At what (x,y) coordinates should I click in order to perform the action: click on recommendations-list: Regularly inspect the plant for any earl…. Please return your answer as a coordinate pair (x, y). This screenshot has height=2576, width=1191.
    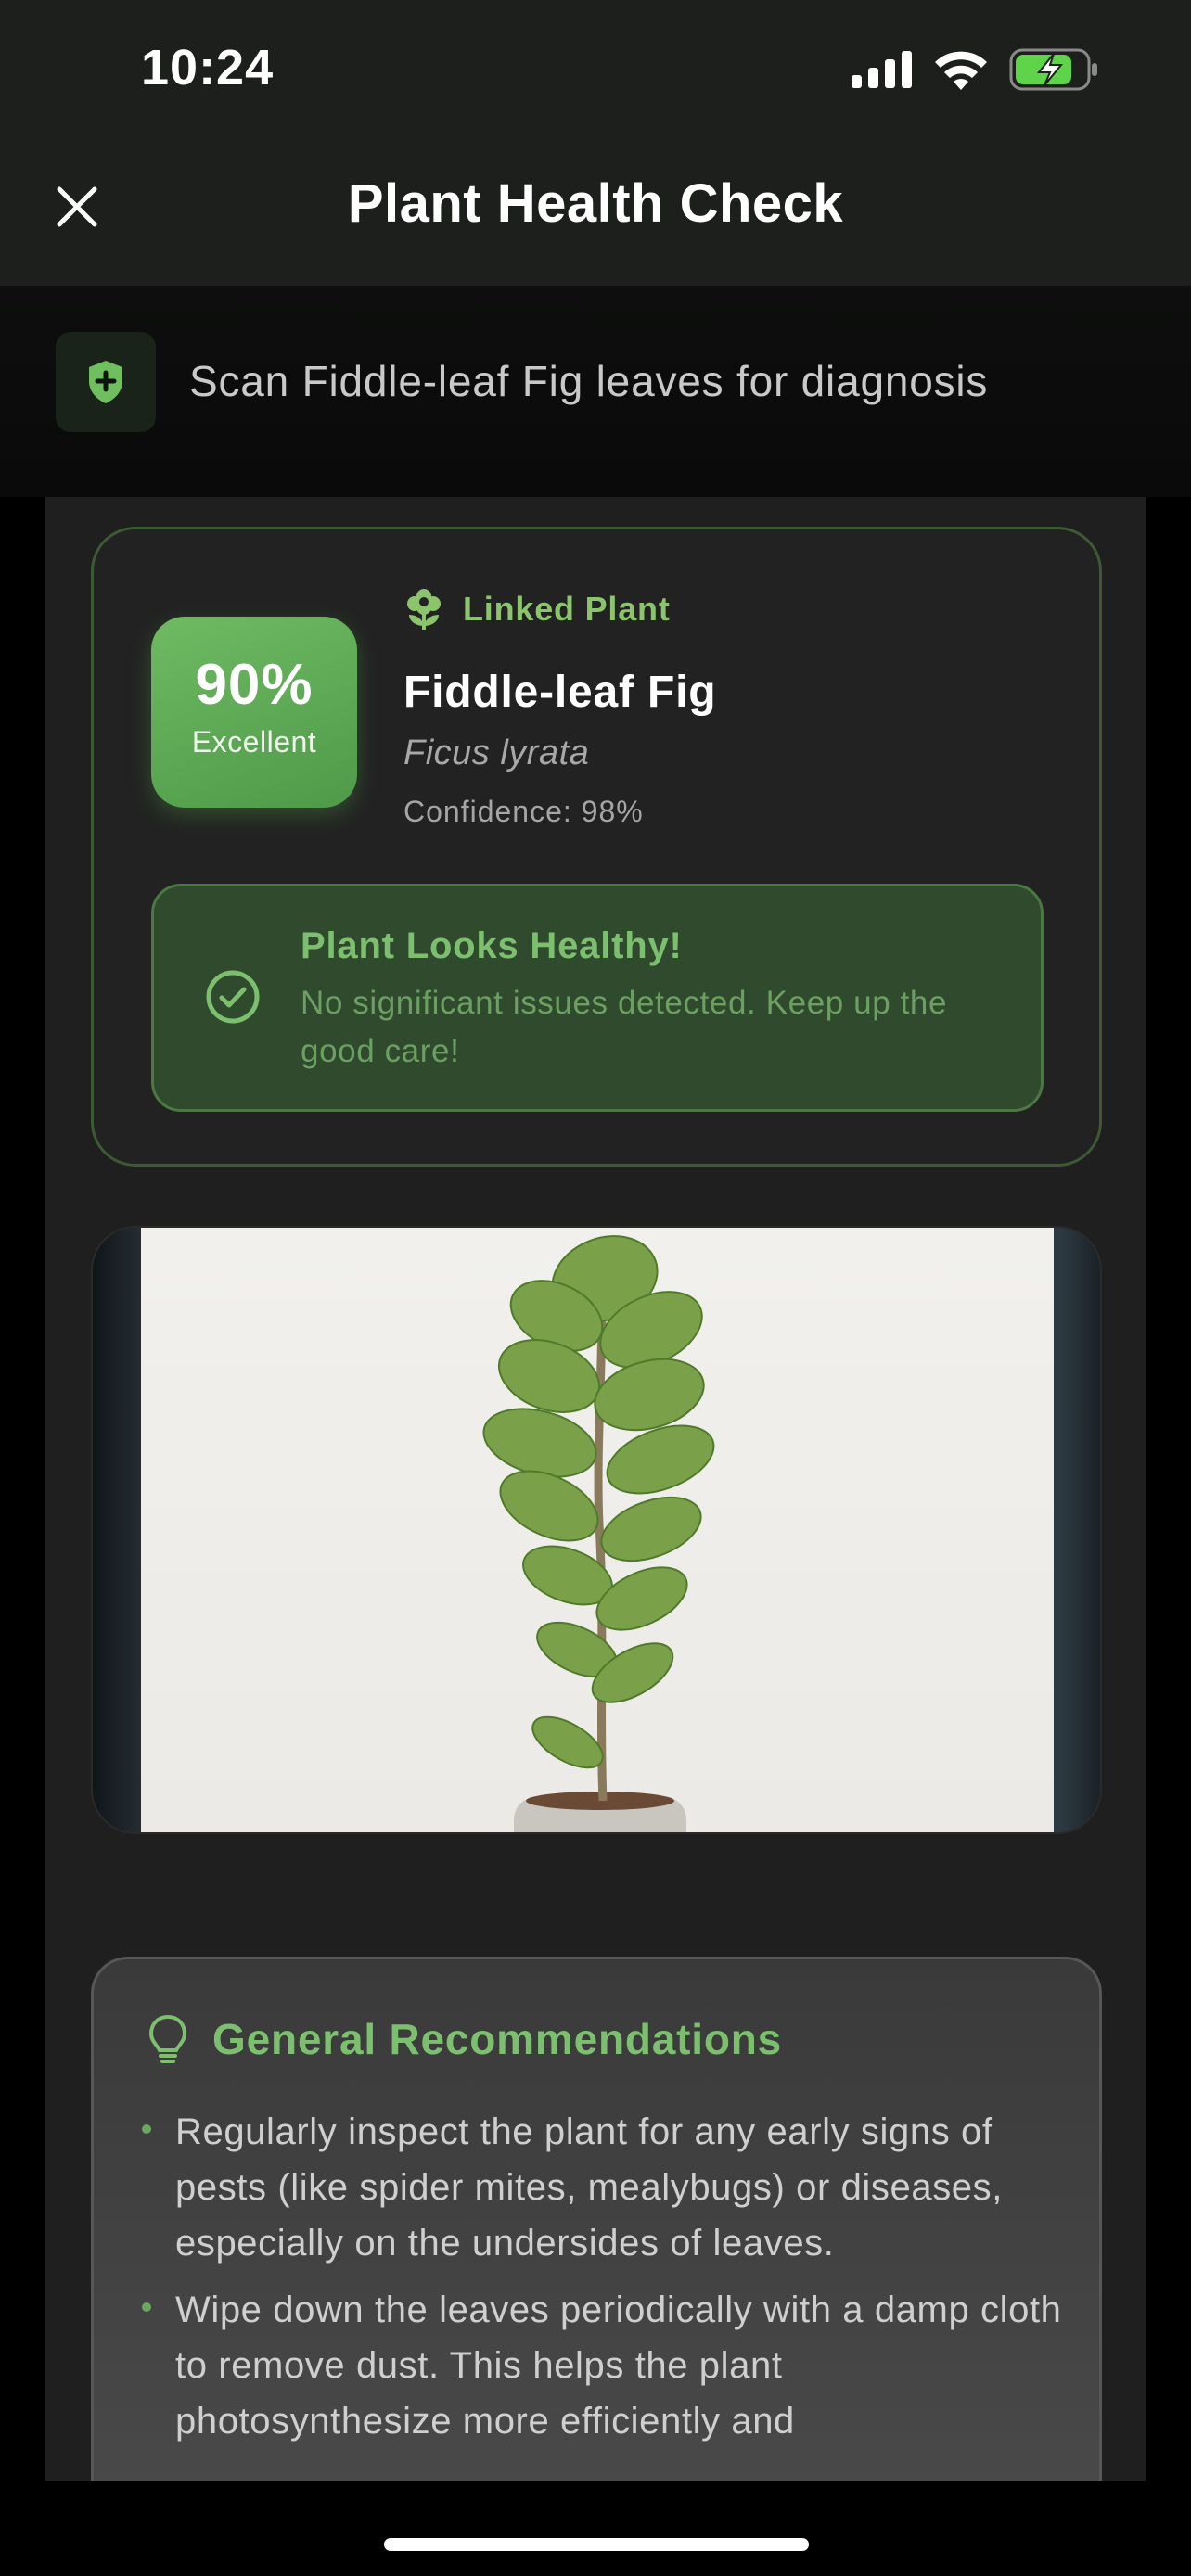
    Looking at the image, I should click on (605, 2282).